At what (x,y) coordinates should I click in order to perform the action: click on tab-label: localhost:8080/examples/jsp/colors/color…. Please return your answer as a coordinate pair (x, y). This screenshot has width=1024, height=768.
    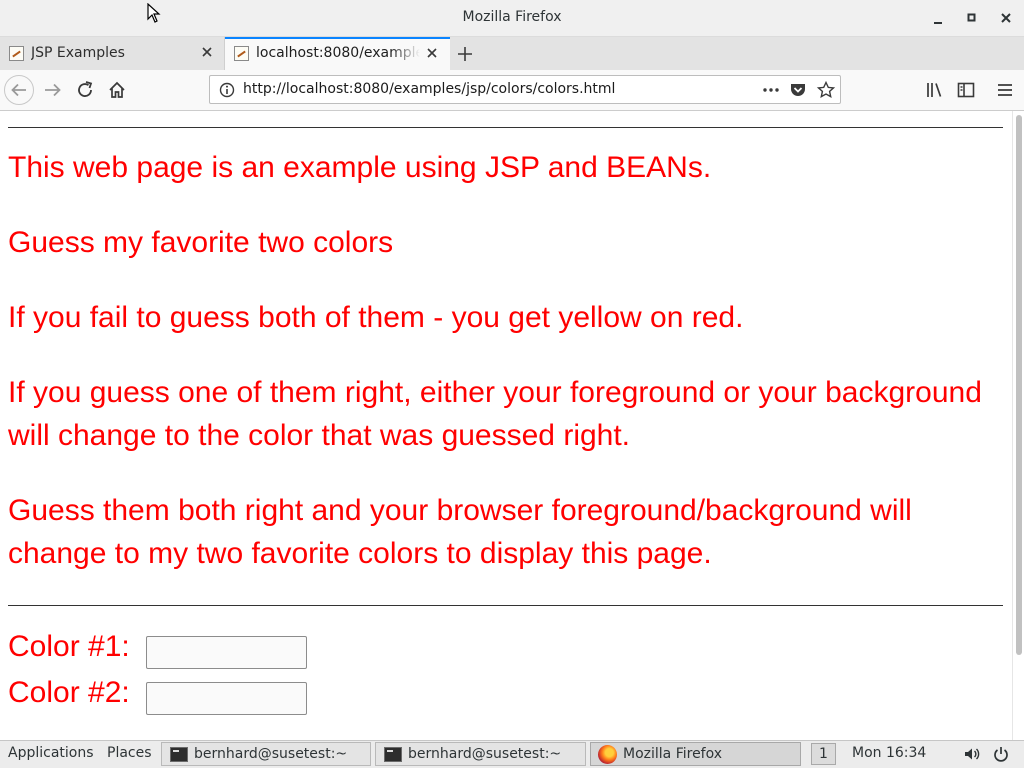
    Looking at the image, I should click on (338, 53).